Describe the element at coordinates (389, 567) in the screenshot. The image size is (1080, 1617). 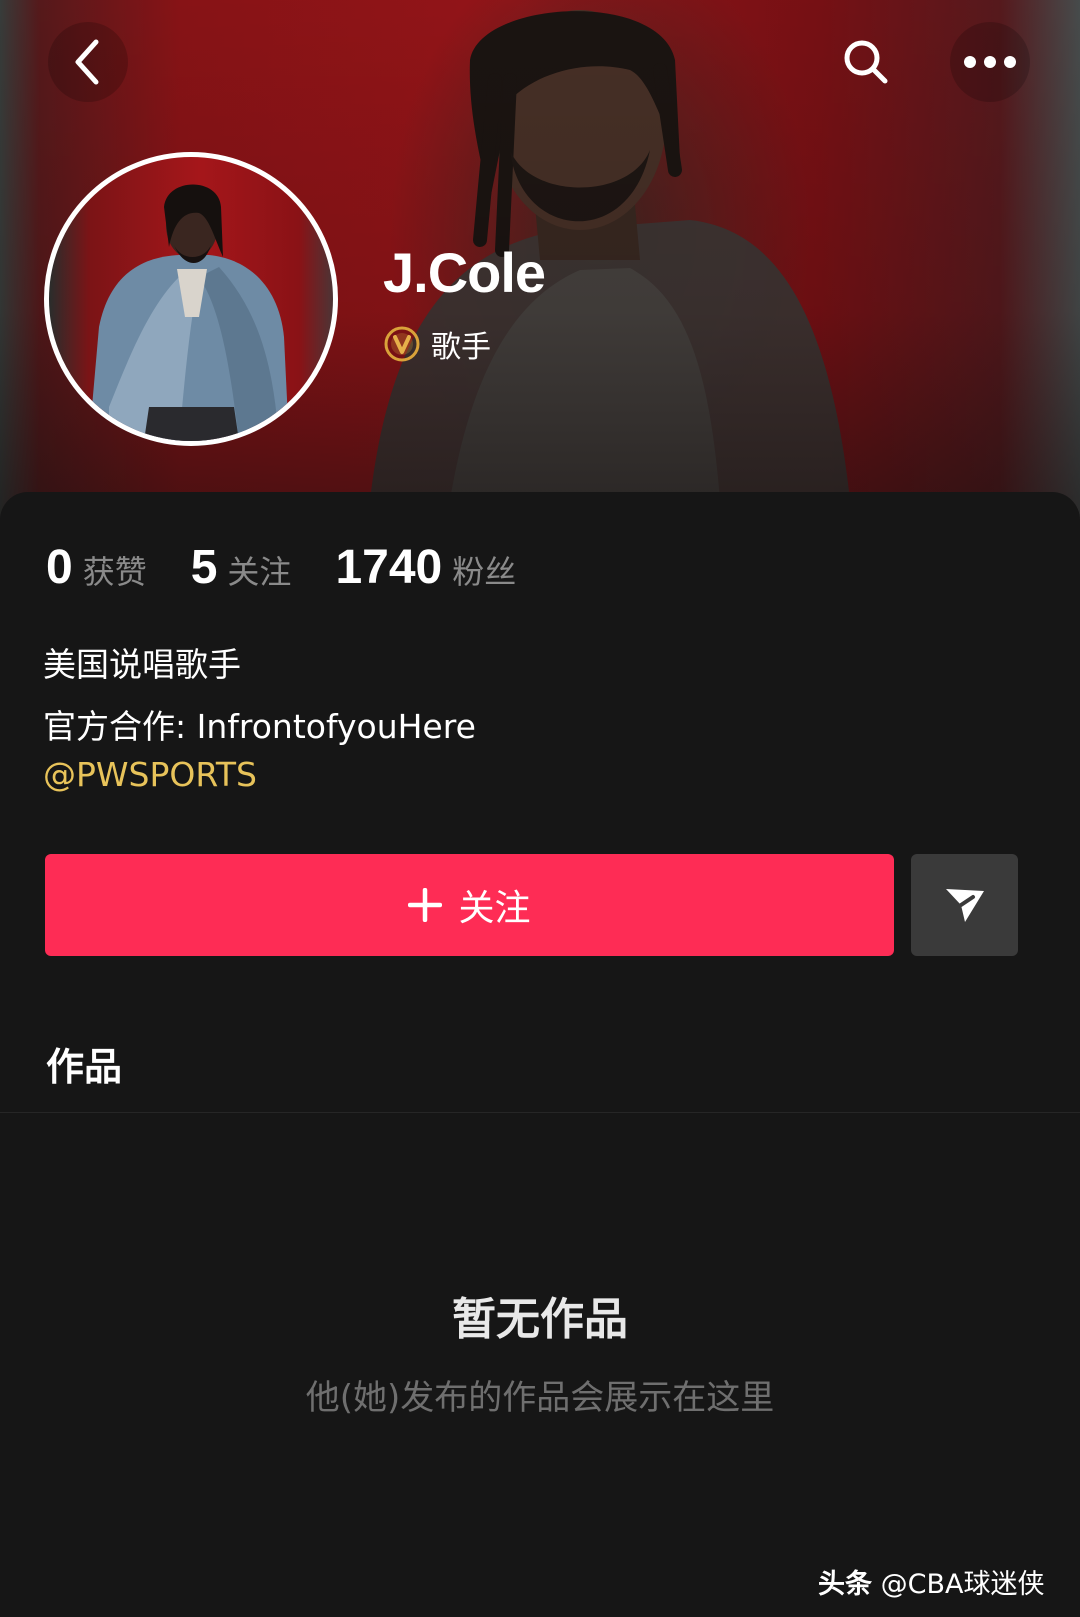
I see `stat-followers-value: 1740` at that location.